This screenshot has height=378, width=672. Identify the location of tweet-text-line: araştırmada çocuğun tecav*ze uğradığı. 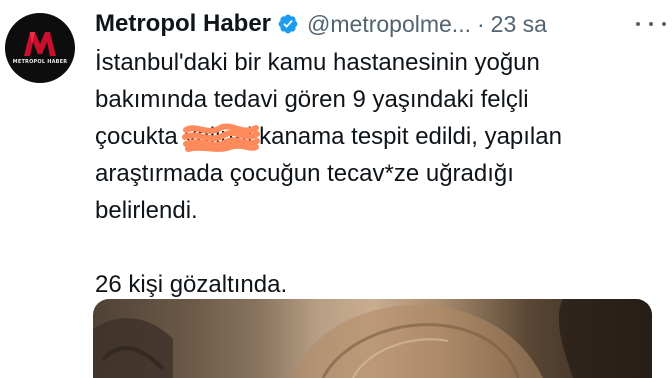
(304, 173).